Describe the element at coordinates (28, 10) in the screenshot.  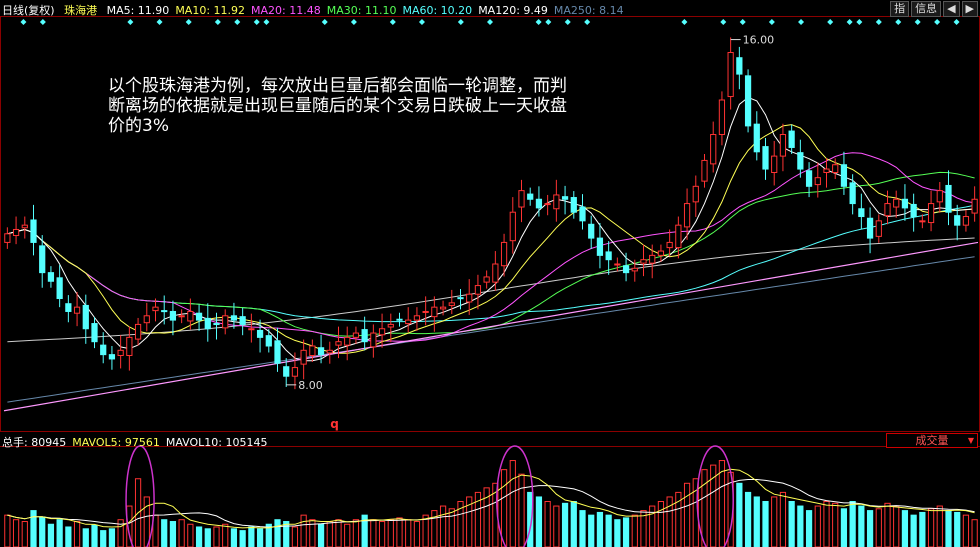
I see `period-label: 日线(复权)` at that location.